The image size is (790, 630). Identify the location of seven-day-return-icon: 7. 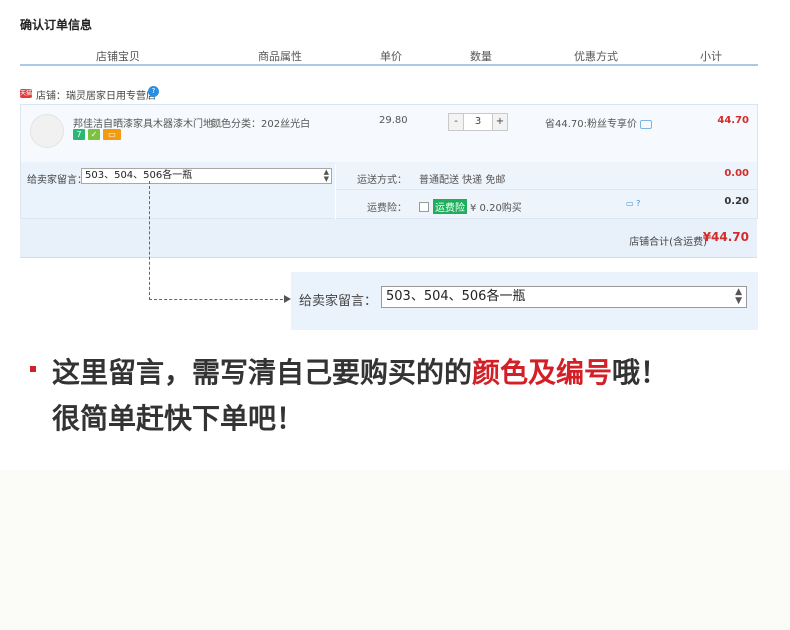
(79, 134).